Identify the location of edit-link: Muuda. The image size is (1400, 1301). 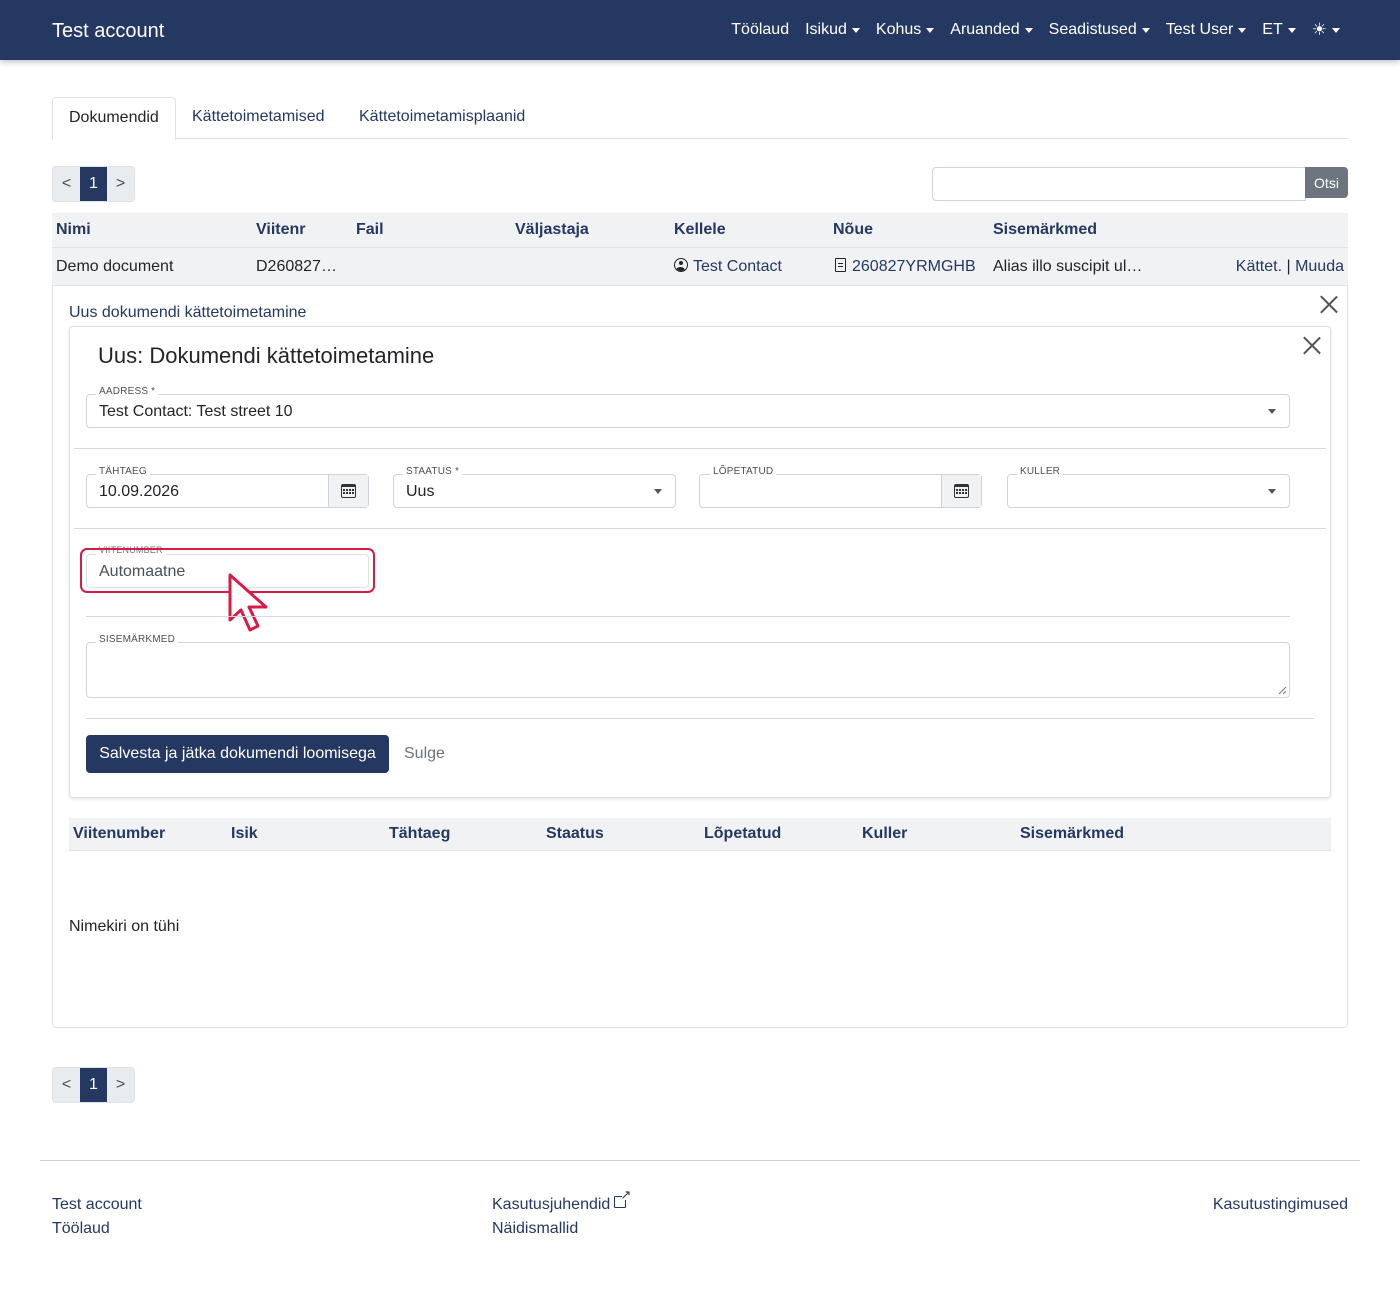
(1319, 266).